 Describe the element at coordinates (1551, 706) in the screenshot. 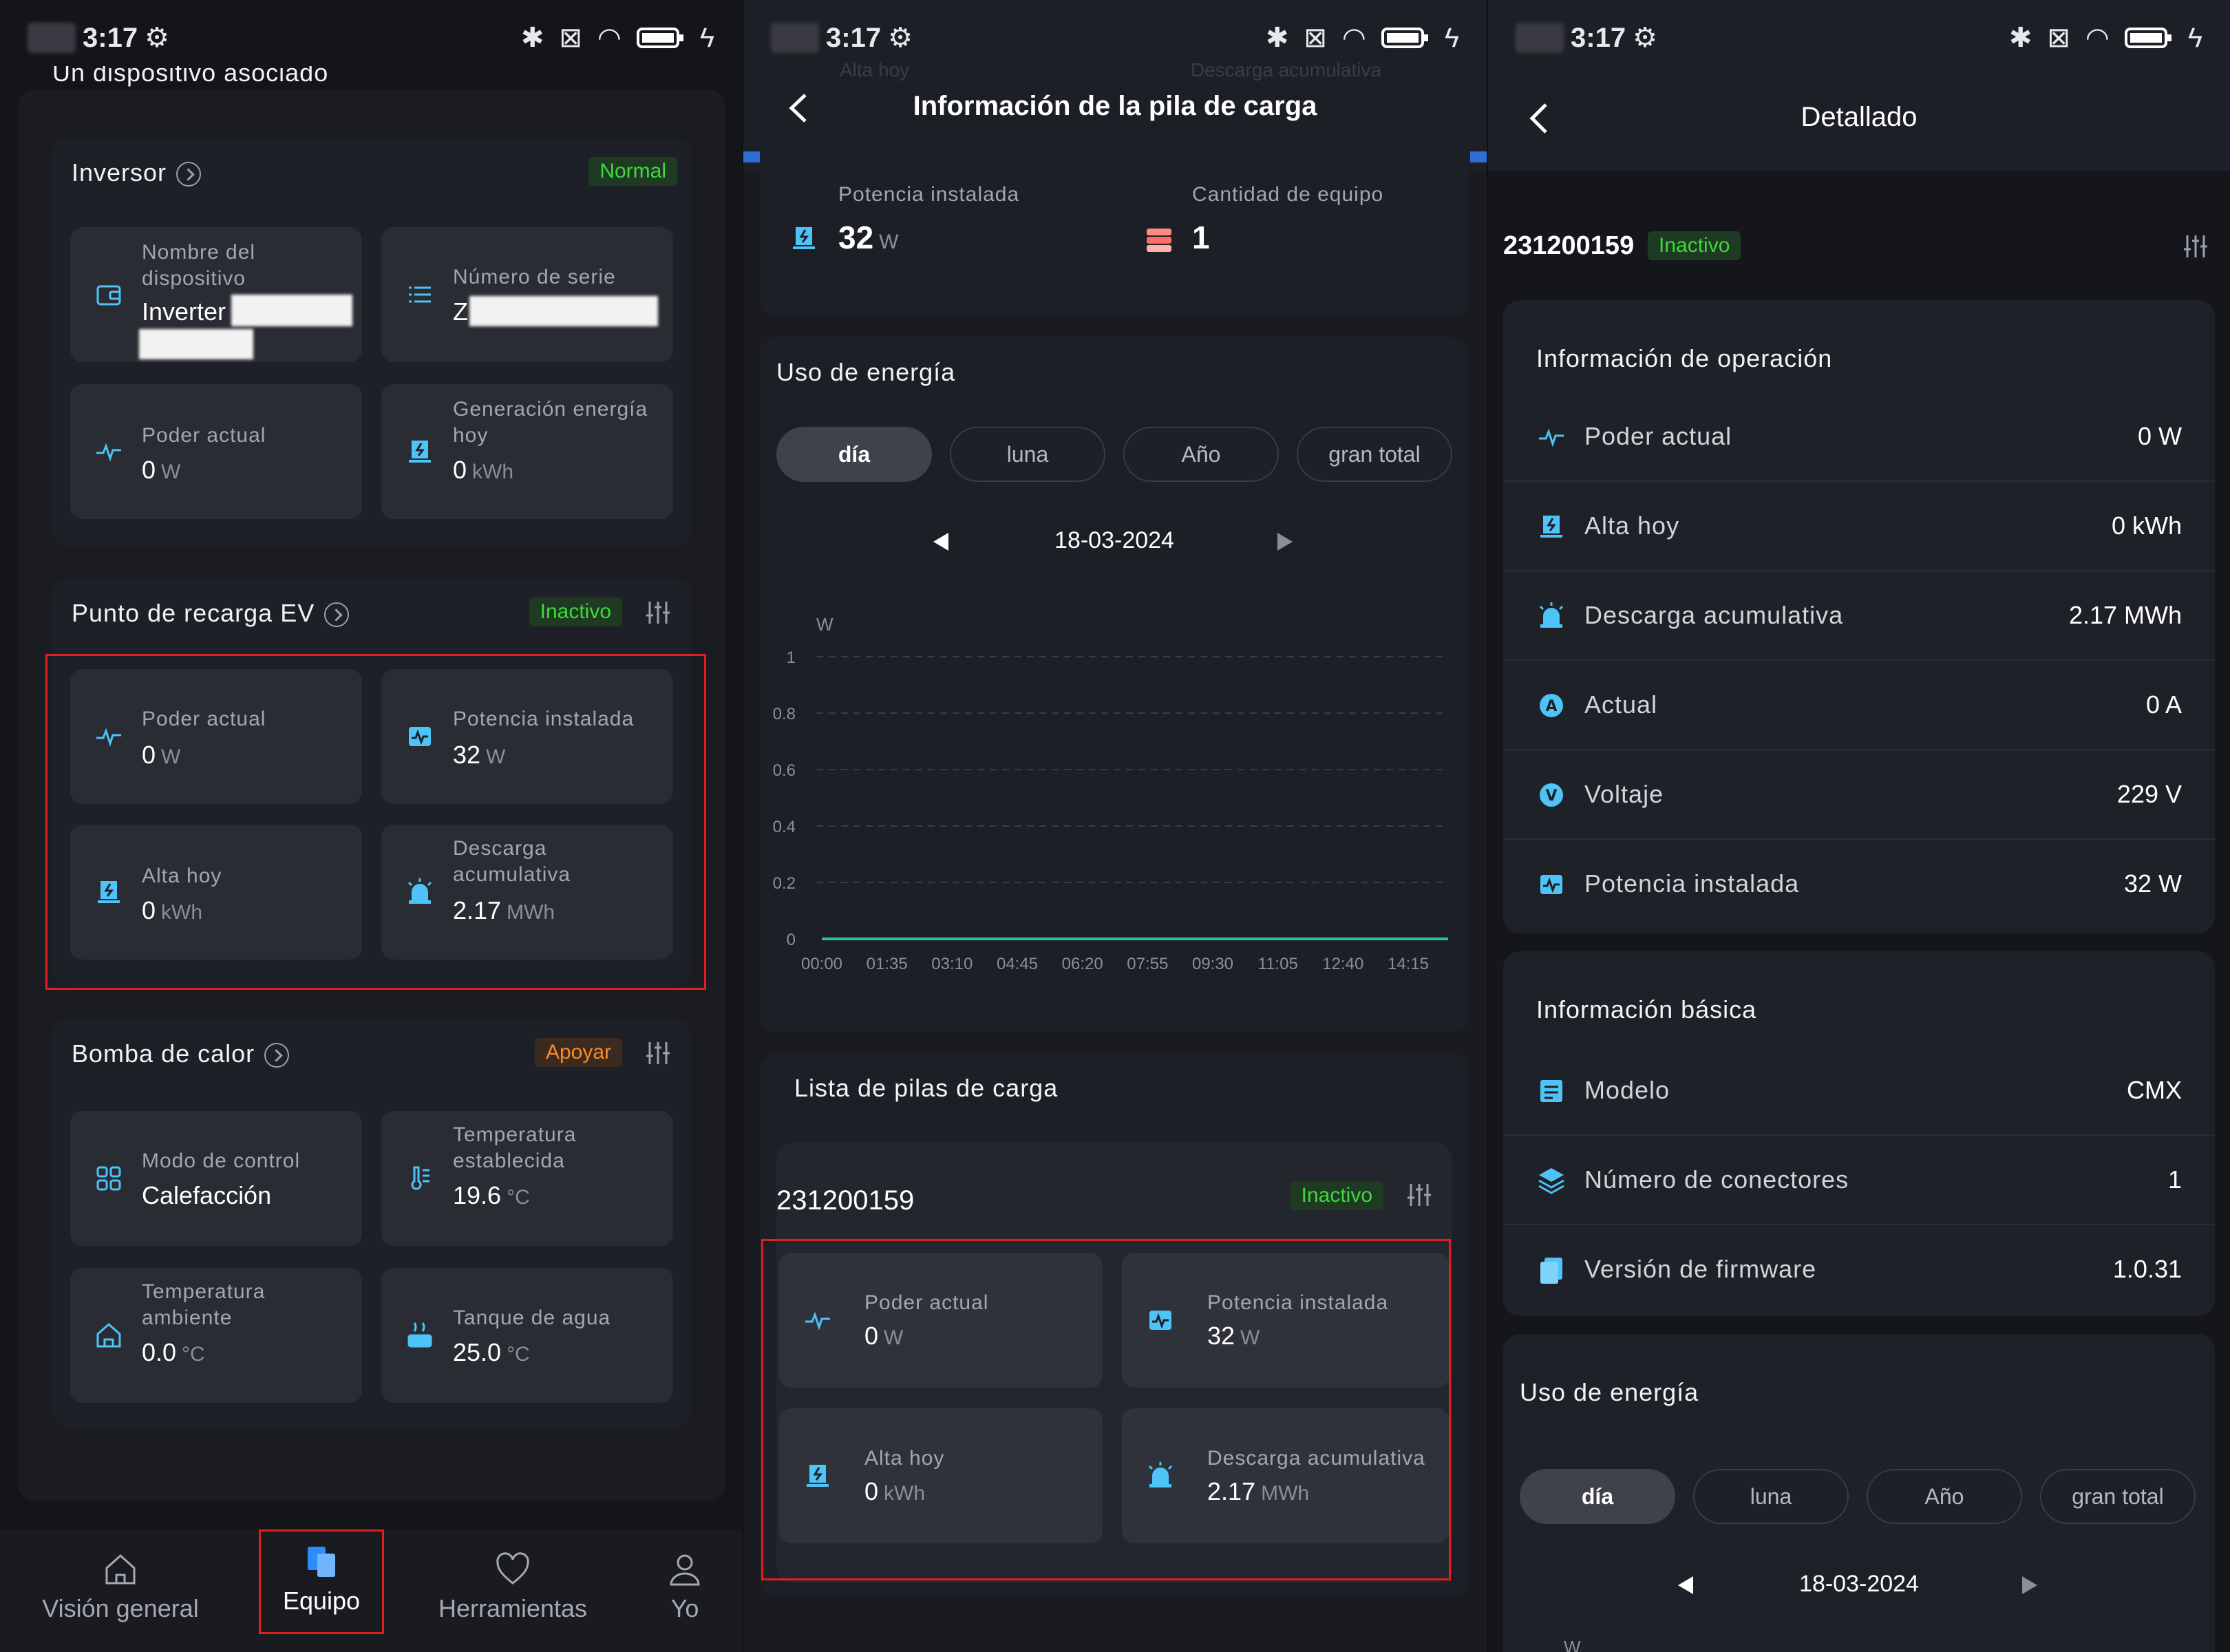

I see `svg-text: A` at that location.